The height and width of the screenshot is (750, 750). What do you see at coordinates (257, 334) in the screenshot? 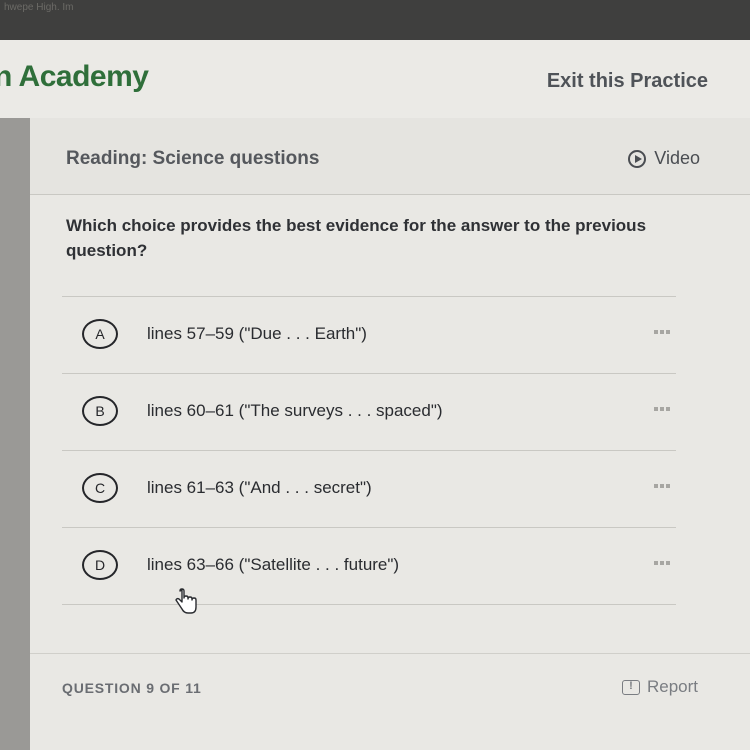
I see `choice-text-a: lines 57–59 ("Due . . . Earth")` at bounding box center [257, 334].